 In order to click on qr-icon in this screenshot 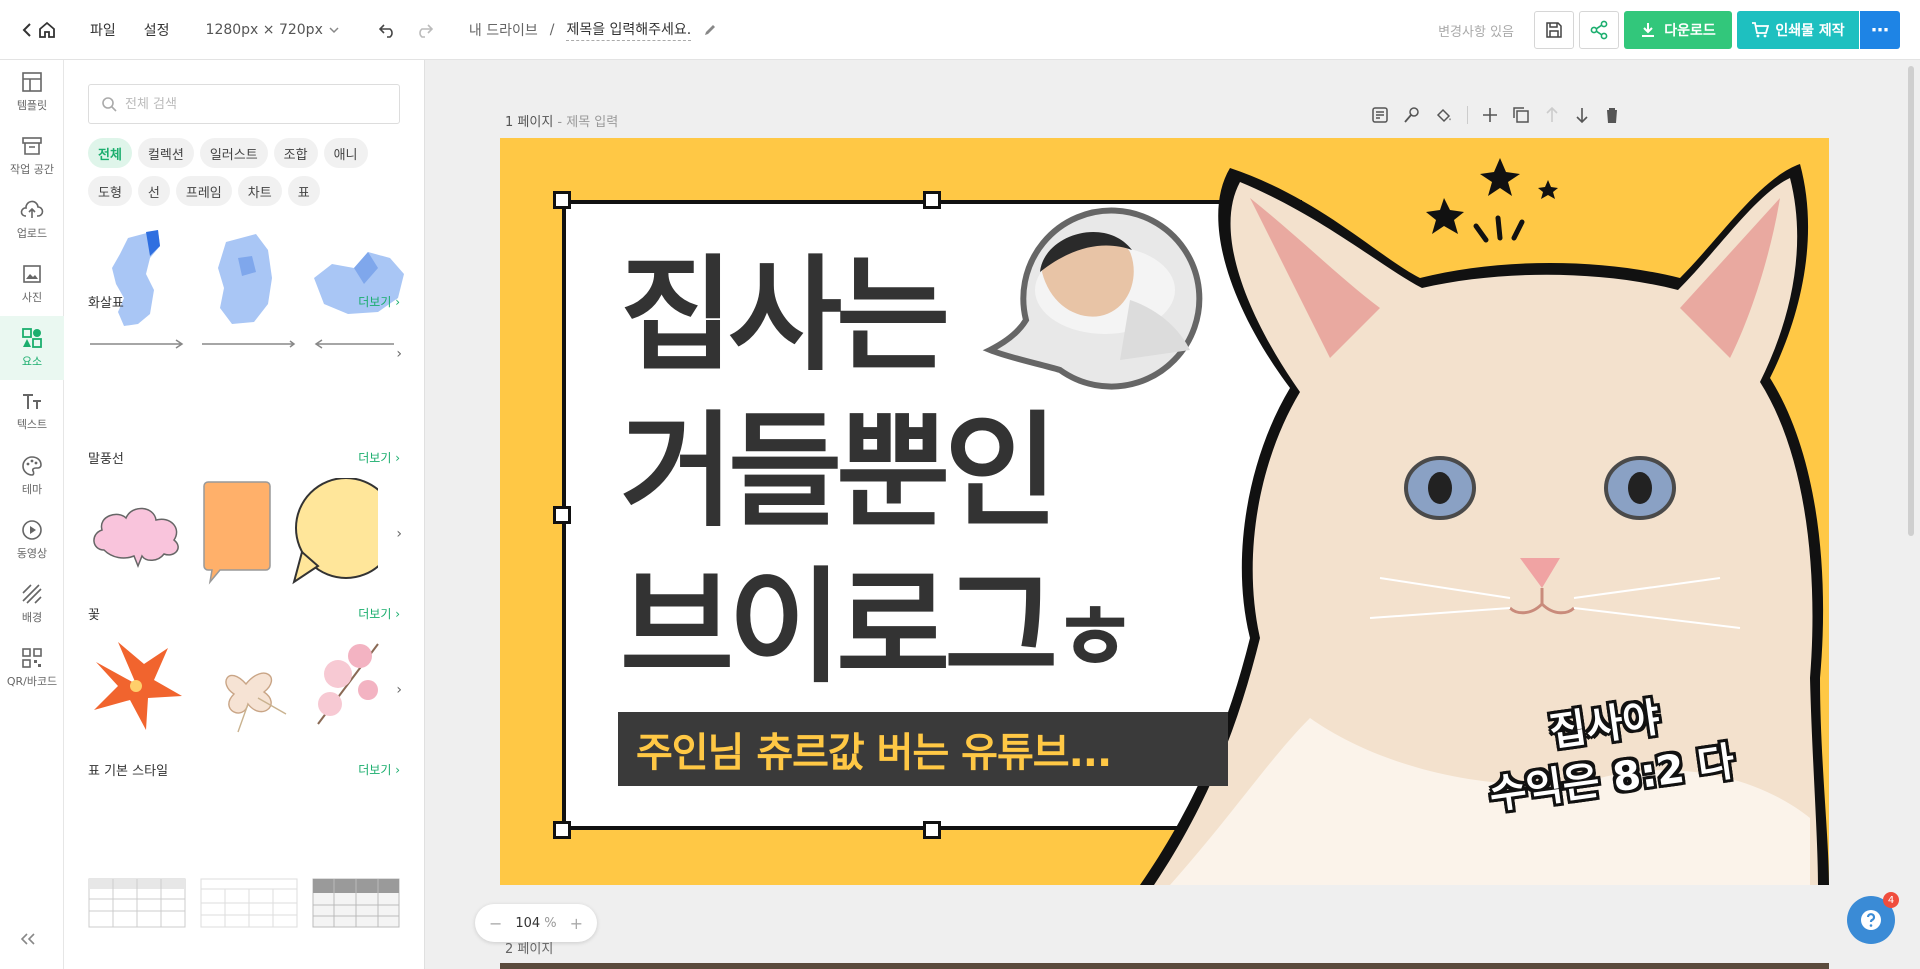, I will do `click(32, 658)`.